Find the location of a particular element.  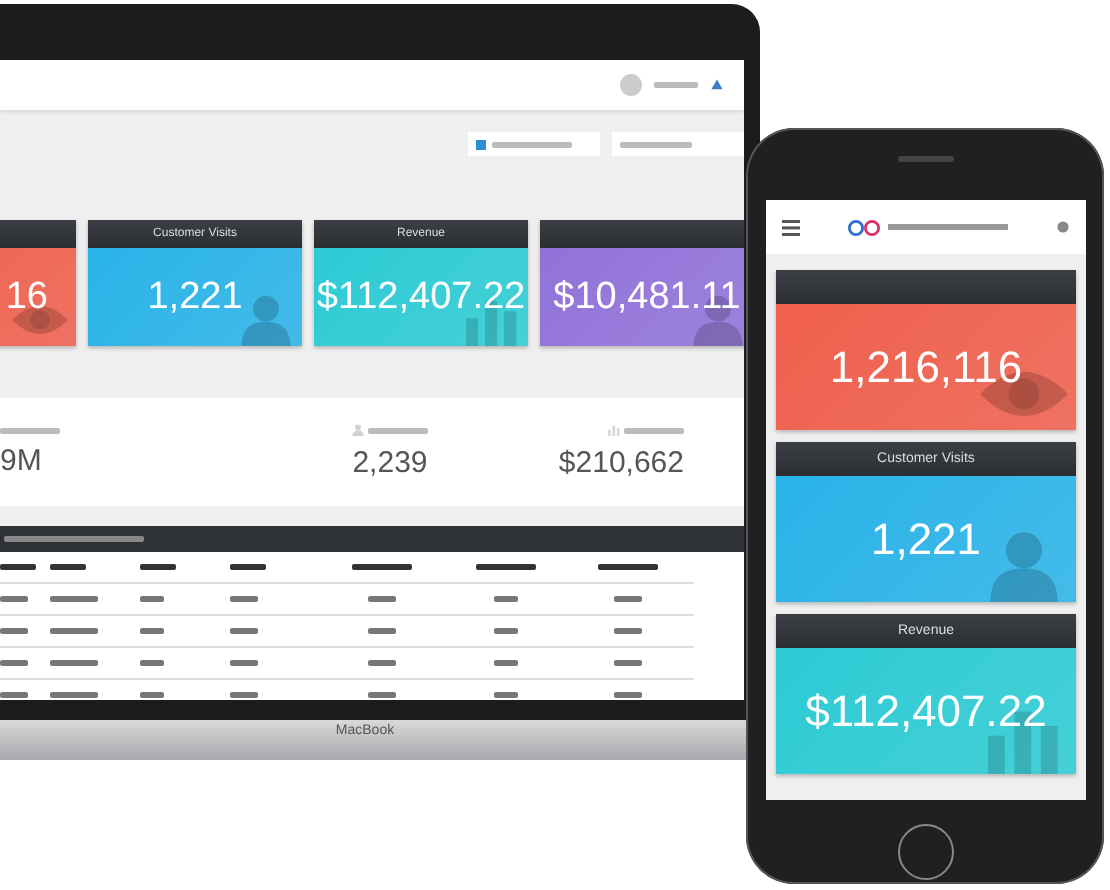

metric-value: 2,239 is located at coordinates (390, 463).